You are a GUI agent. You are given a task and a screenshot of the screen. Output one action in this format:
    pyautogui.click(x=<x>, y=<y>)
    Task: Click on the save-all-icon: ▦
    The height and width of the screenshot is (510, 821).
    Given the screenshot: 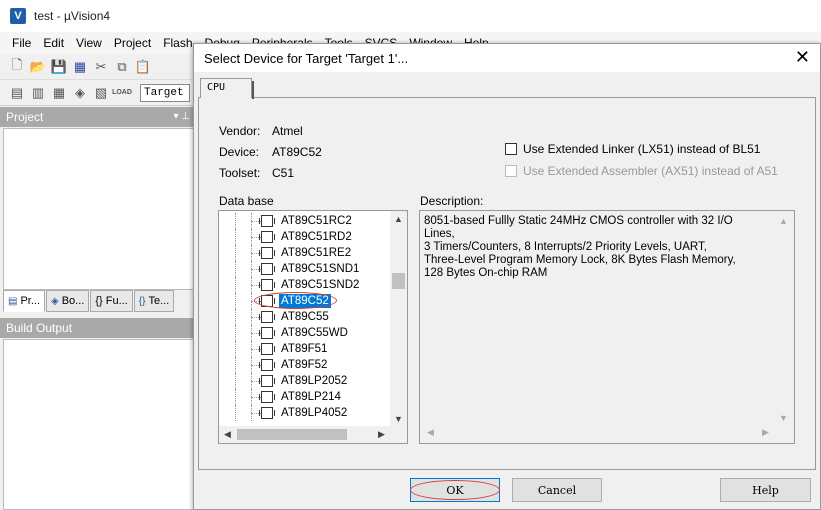 What is the action you would take?
    pyautogui.click(x=80, y=67)
    